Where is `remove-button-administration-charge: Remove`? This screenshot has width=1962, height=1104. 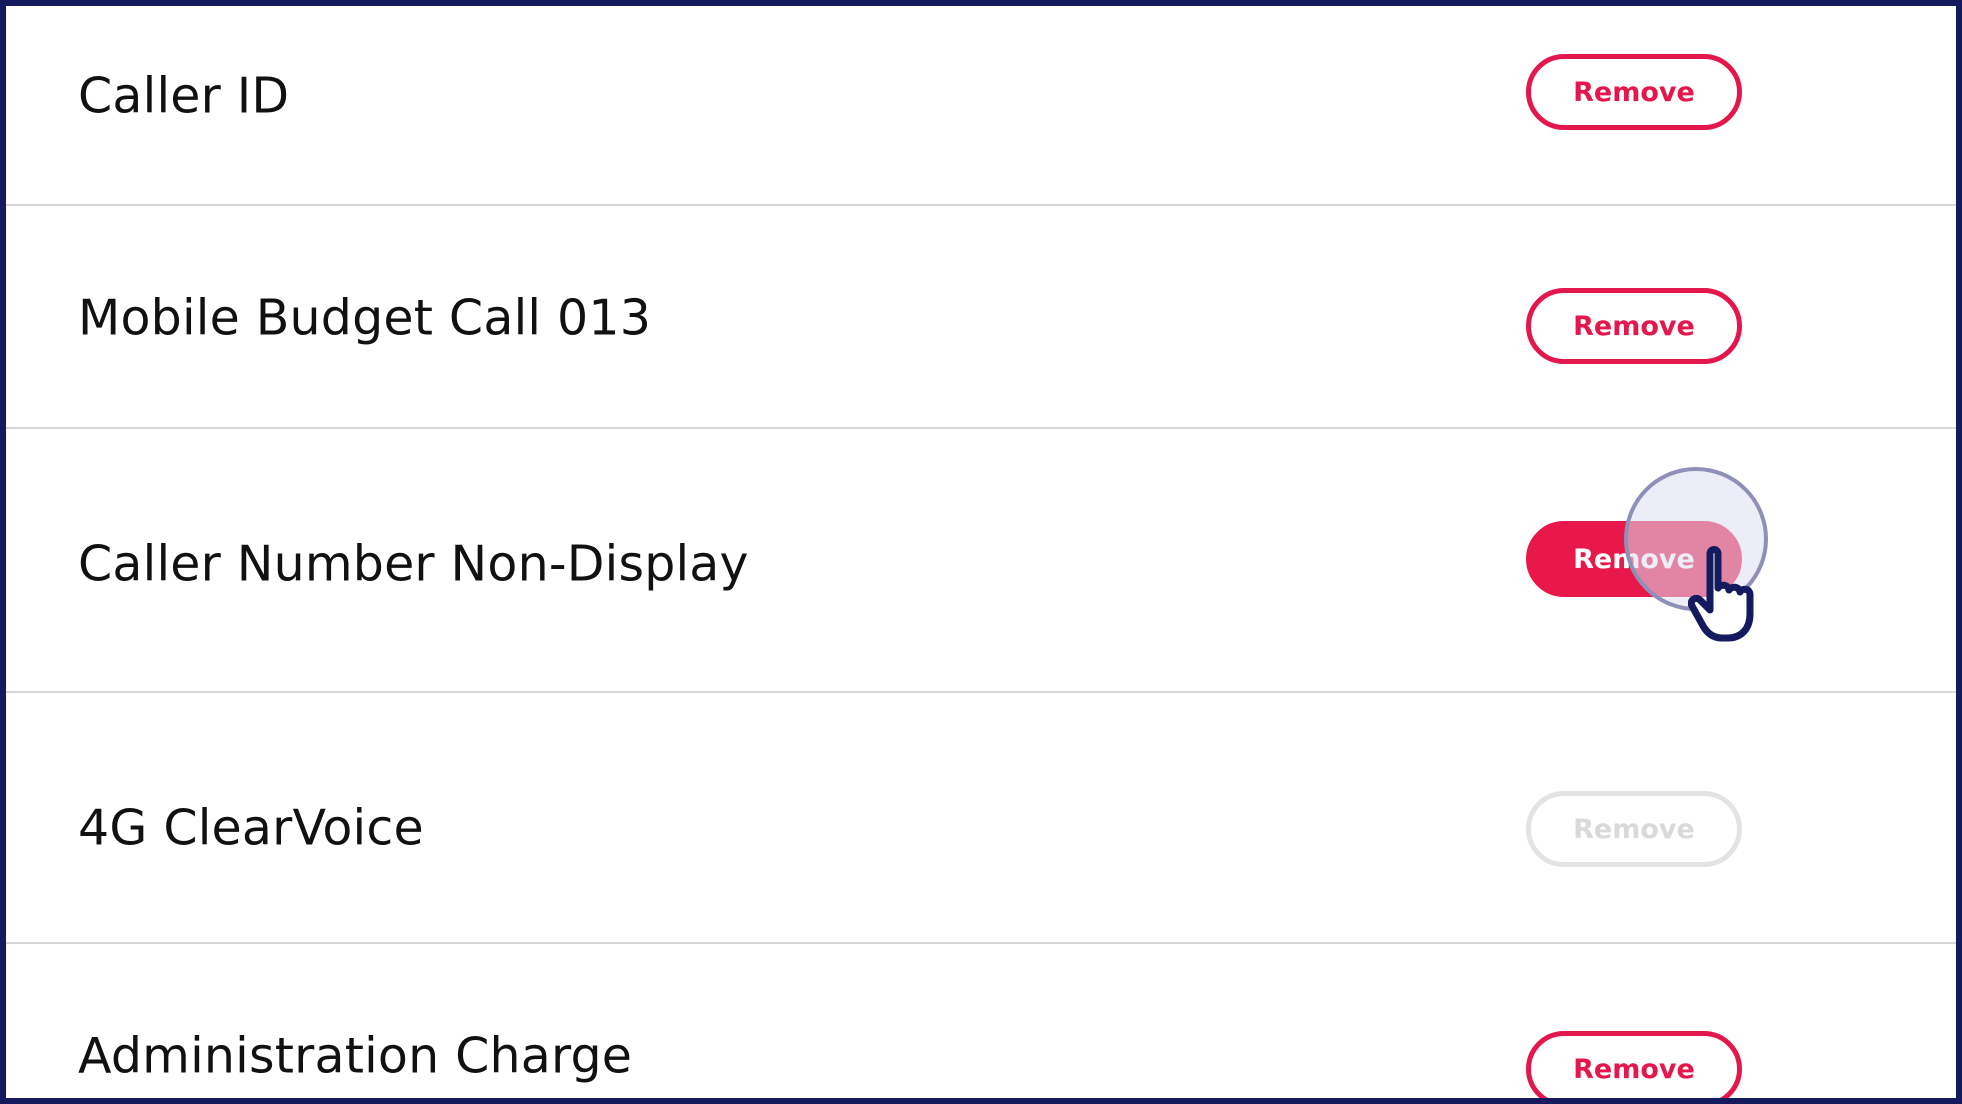 remove-button-administration-charge: Remove is located at coordinates (1634, 1064).